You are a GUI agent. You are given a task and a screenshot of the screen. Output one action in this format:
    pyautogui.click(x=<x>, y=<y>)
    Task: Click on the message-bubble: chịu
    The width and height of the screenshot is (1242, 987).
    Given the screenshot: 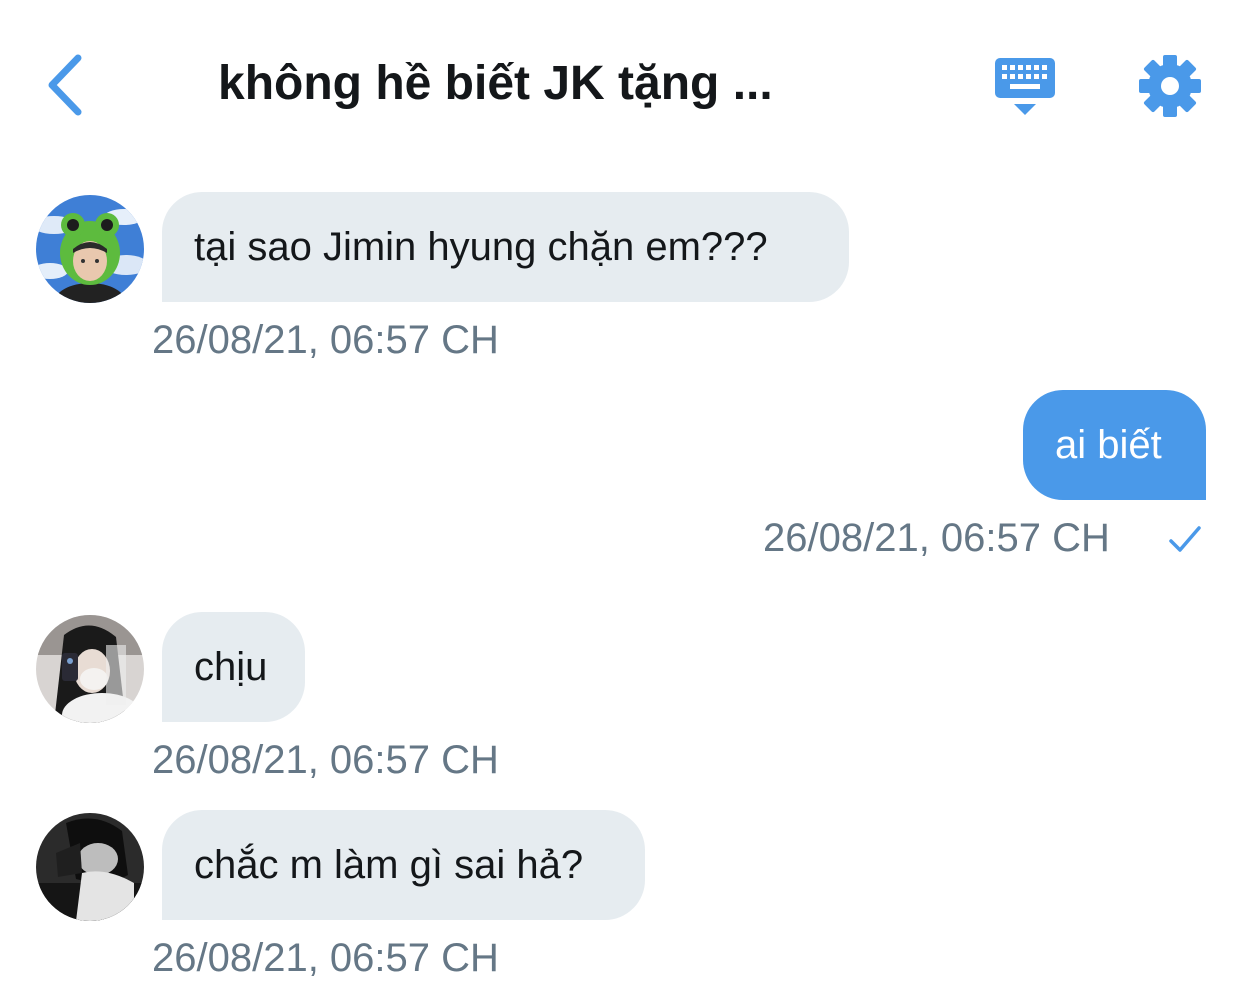 What is the action you would take?
    pyautogui.click(x=233, y=667)
    